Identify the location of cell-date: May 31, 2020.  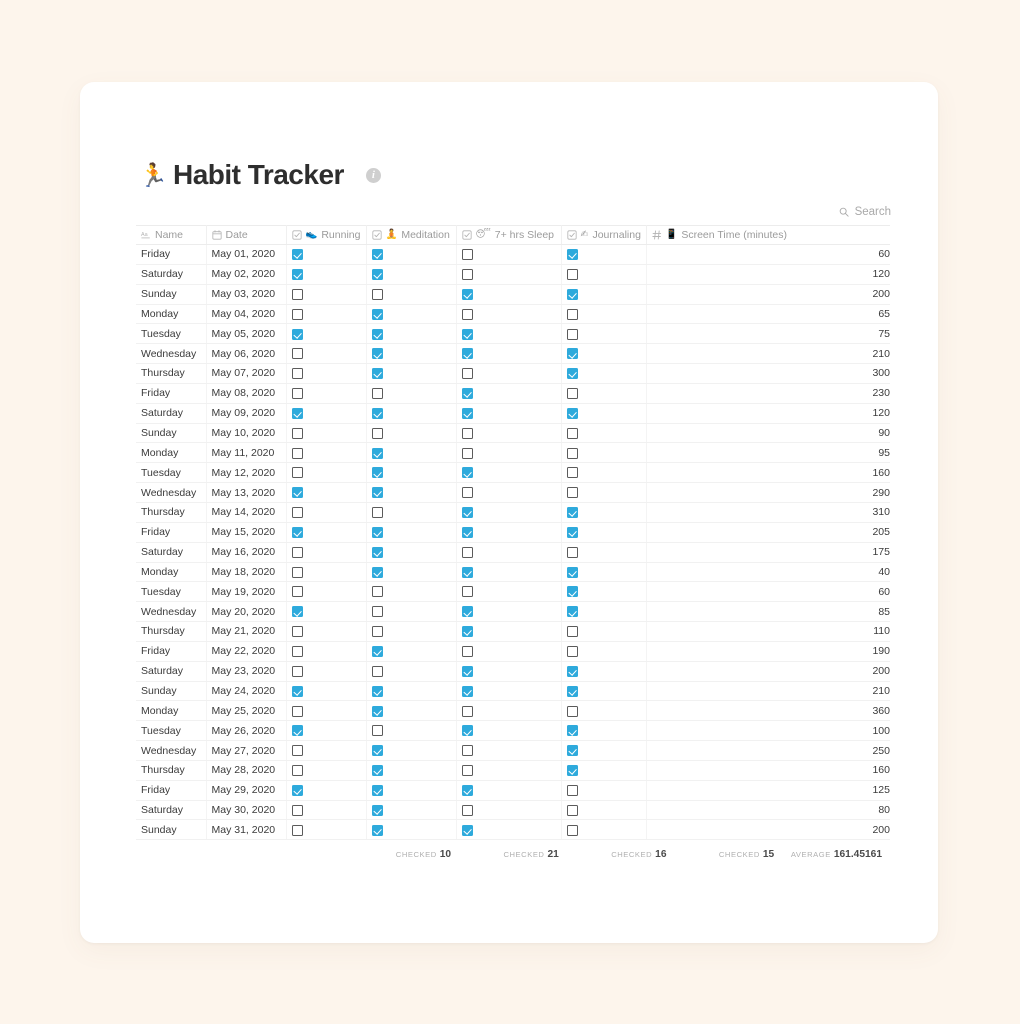
(246, 830).